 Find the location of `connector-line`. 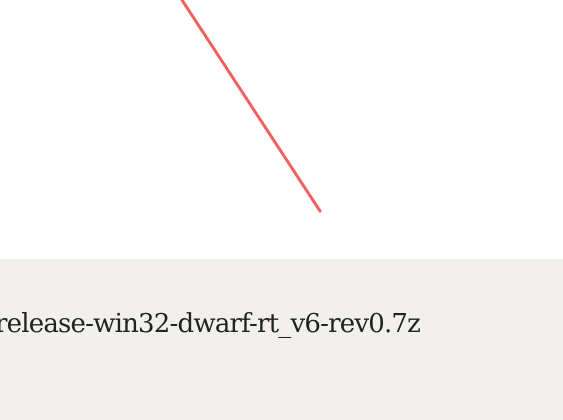

connector-line is located at coordinates (251, 106).